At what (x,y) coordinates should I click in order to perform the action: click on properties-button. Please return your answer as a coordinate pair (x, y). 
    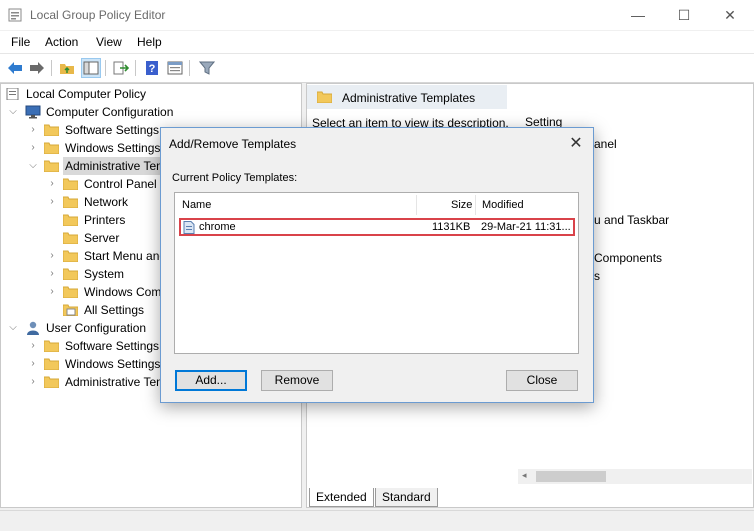
    Looking at the image, I should click on (175, 68).